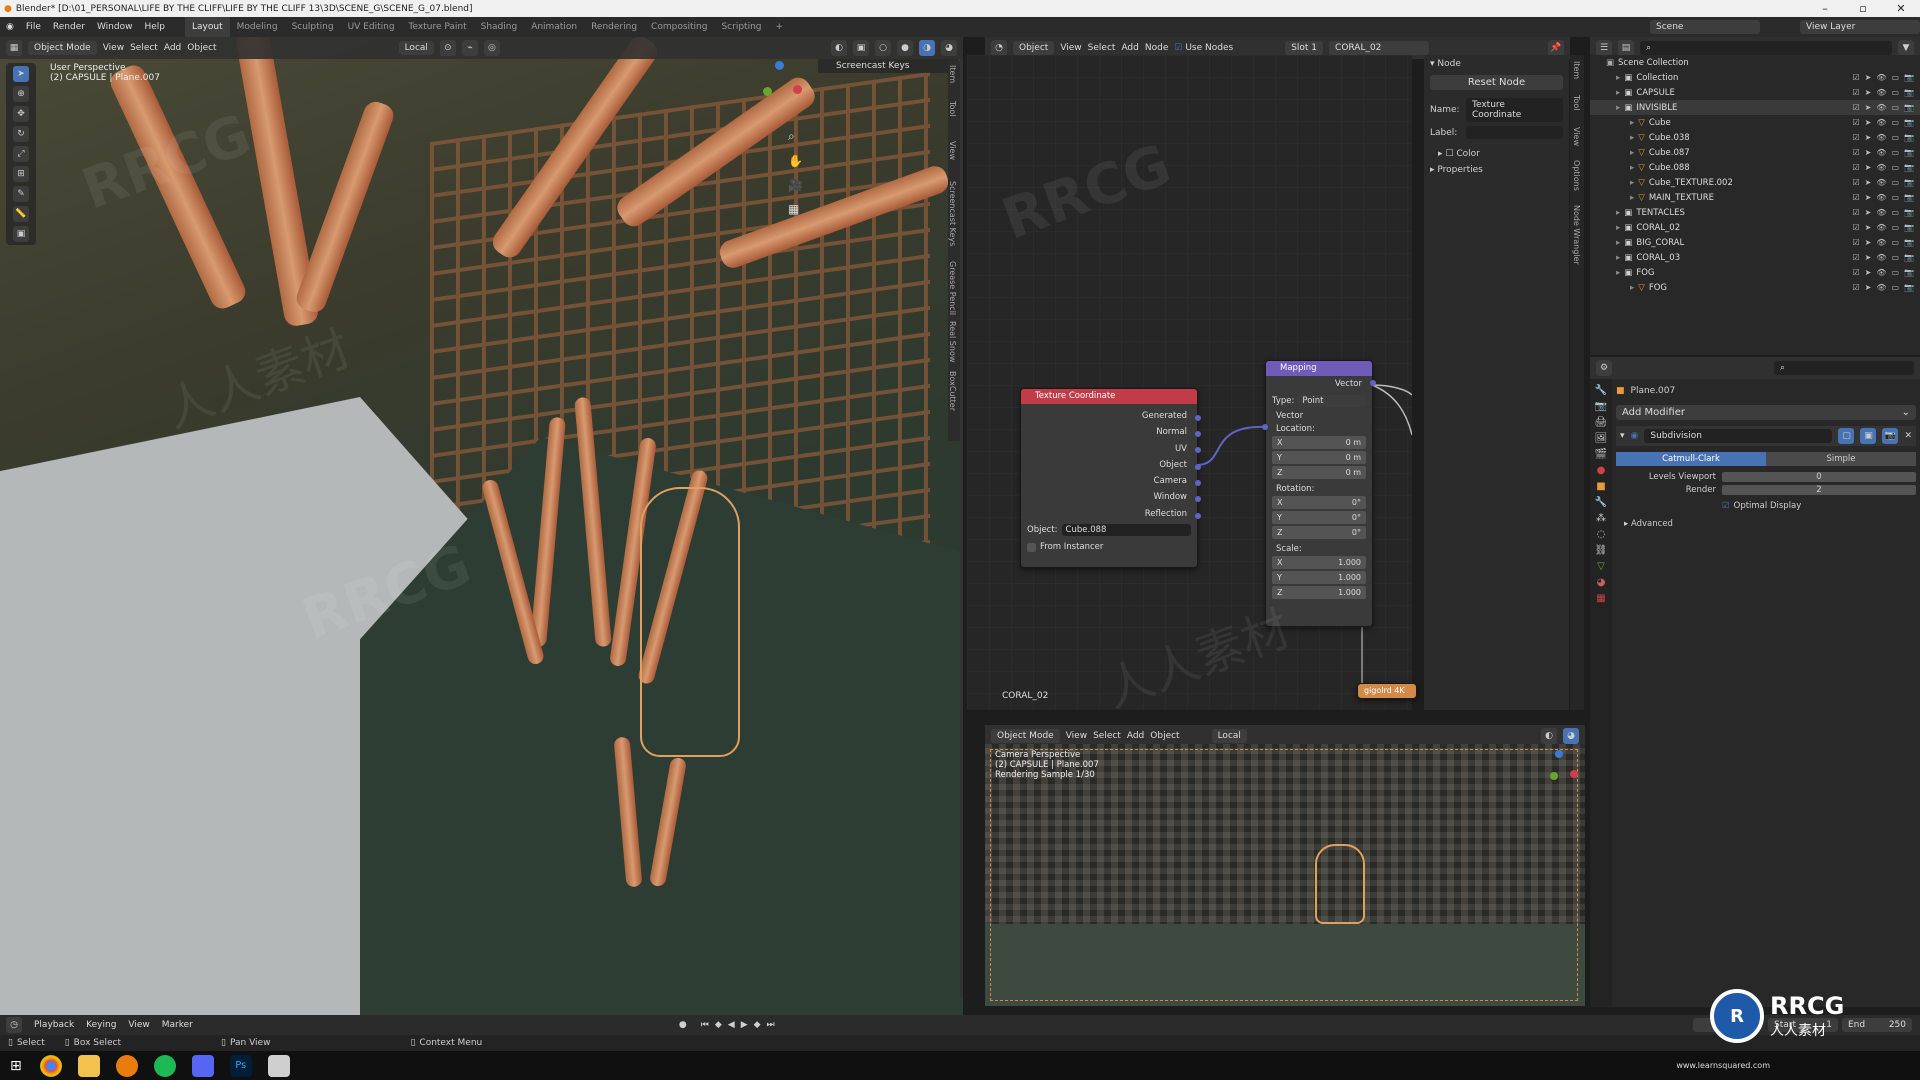  I want to click on start-frame-field: Start 1, so click(1803, 1025).